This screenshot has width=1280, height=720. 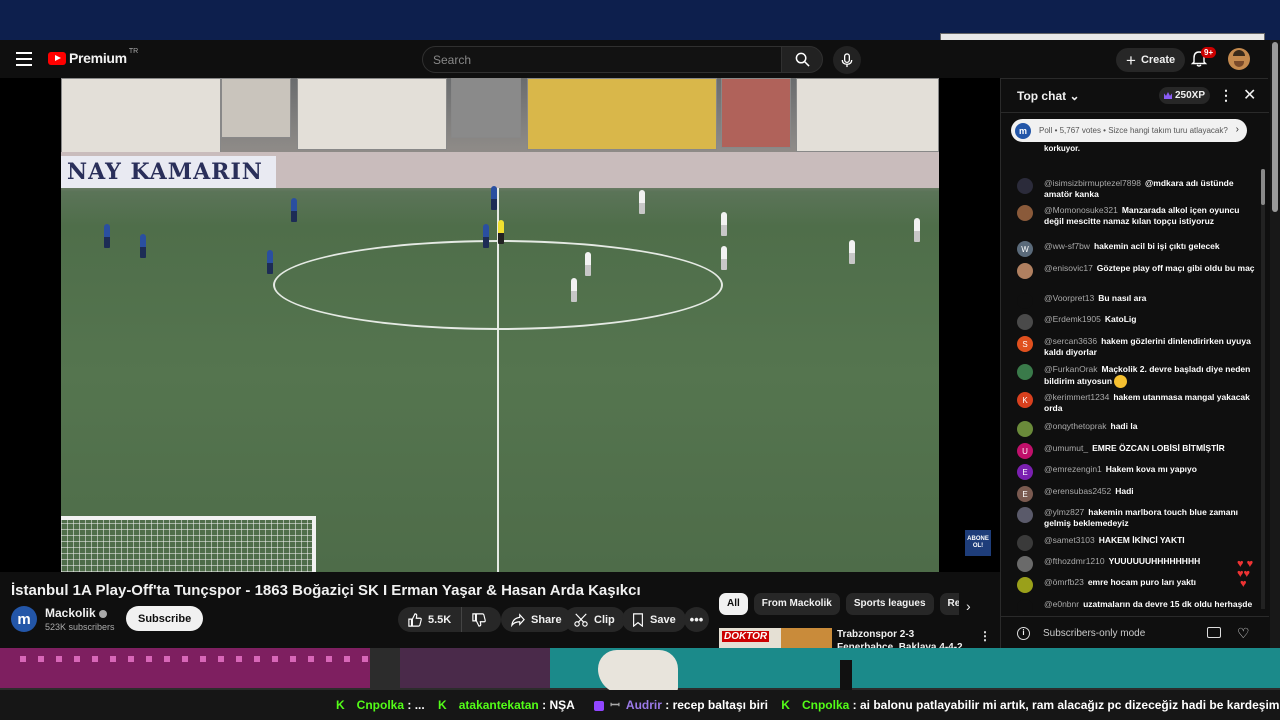 What do you see at coordinates (1061, 604) in the screenshot?
I see `chat-author: @e0nbnr` at bounding box center [1061, 604].